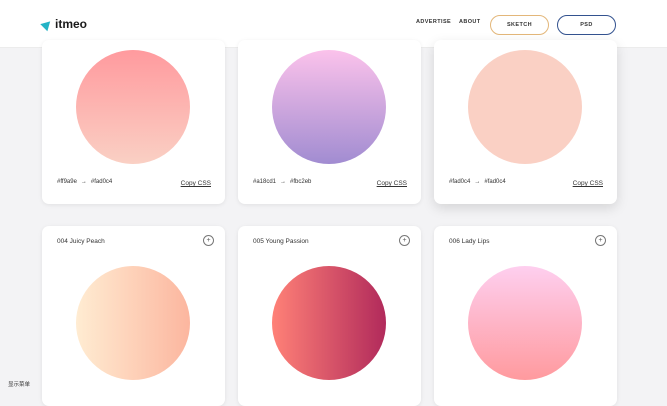 This screenshot has height=406, width=667. Describe the element at coordinates (586, 25) in the screenshot. I see `psd-button: PSD` at that location.